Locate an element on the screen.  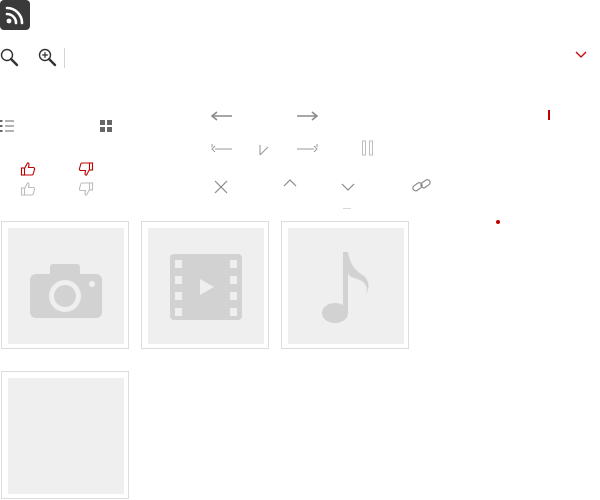
chevron-up-icon is located at coordinates (290, 183).